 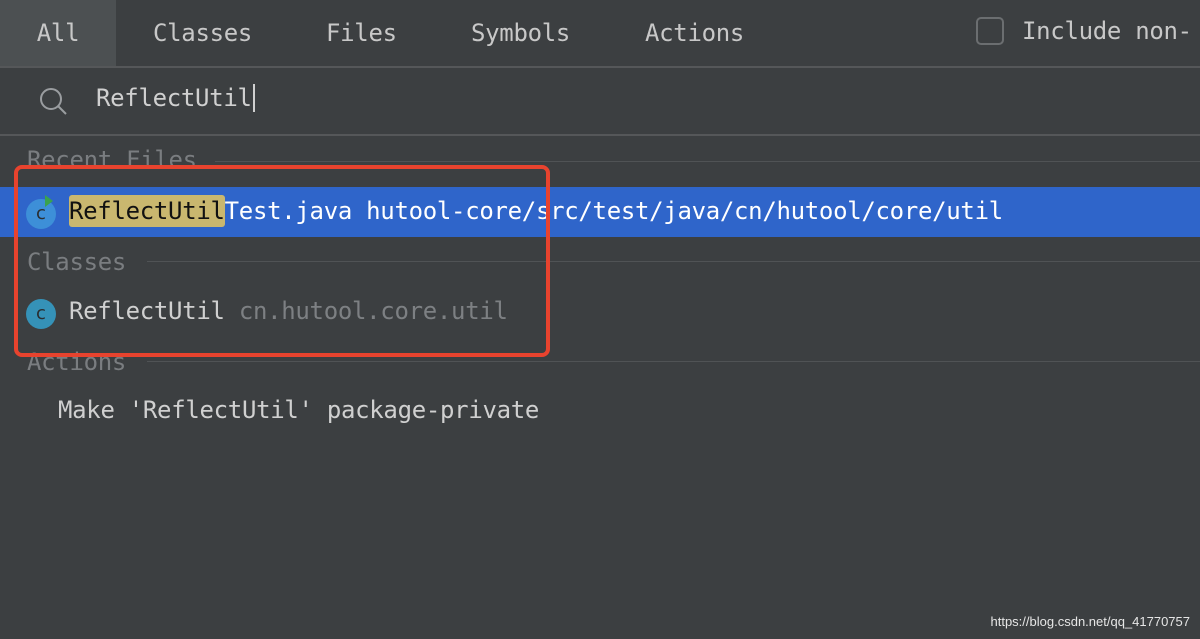 What do you see at coordinates (53, 101) in the screenshot?
I see `search-icon` at bounding box center [53, 101].